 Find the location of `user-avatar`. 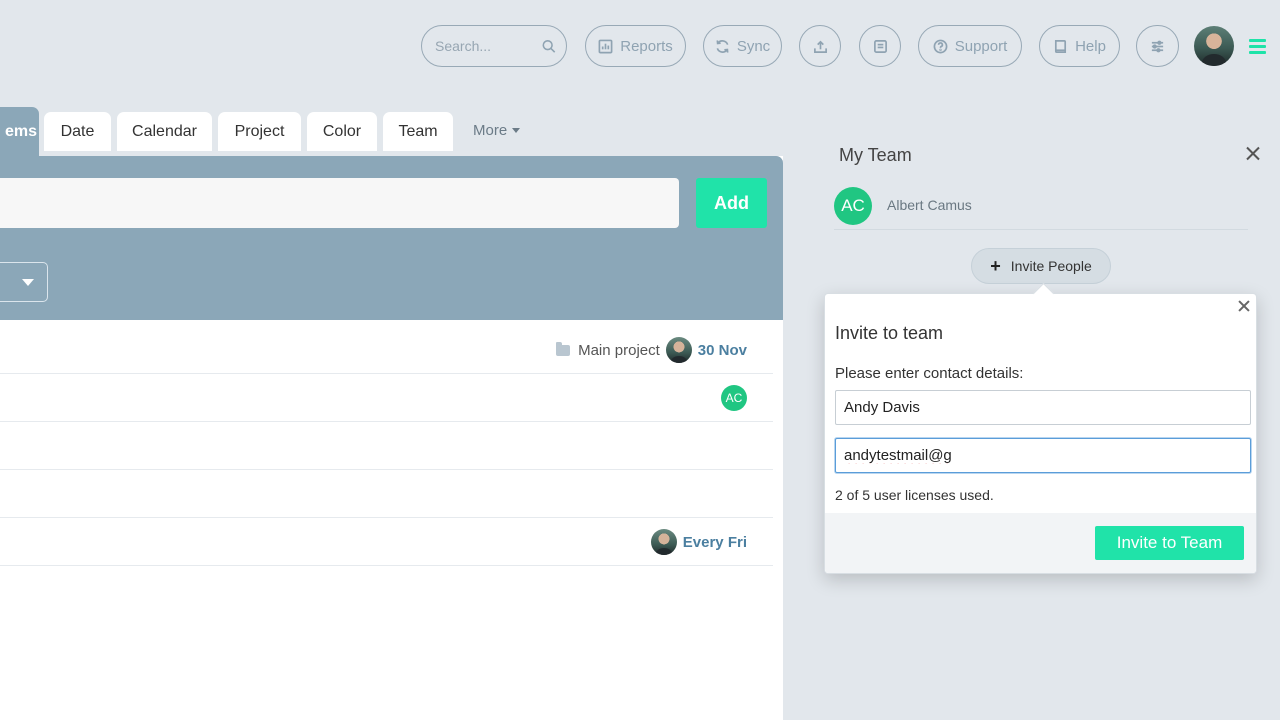

user-avatar is located at coordinates (1214, 46).